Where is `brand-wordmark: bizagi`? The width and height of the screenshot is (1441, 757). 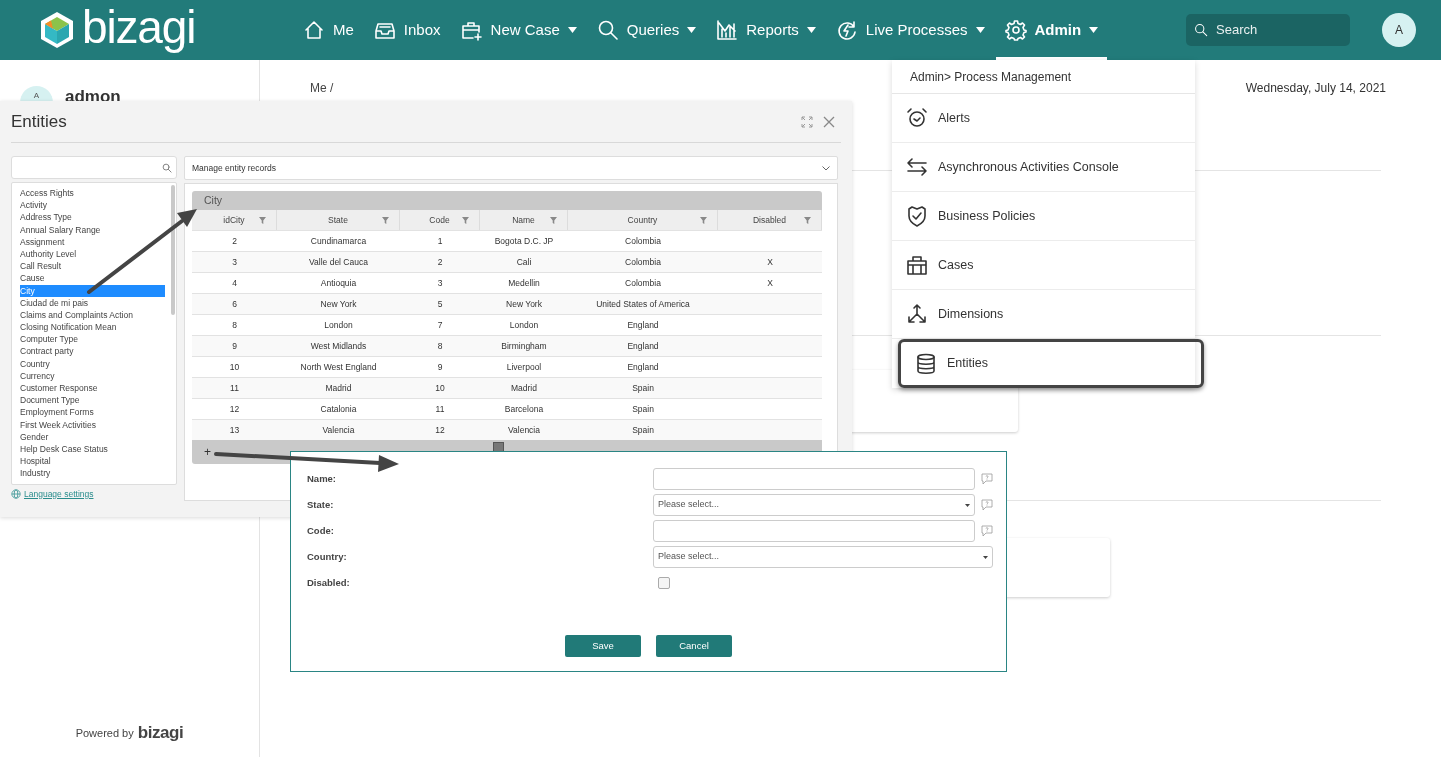 brand-wordmark: bizagi is located at coordinates (160, 732).